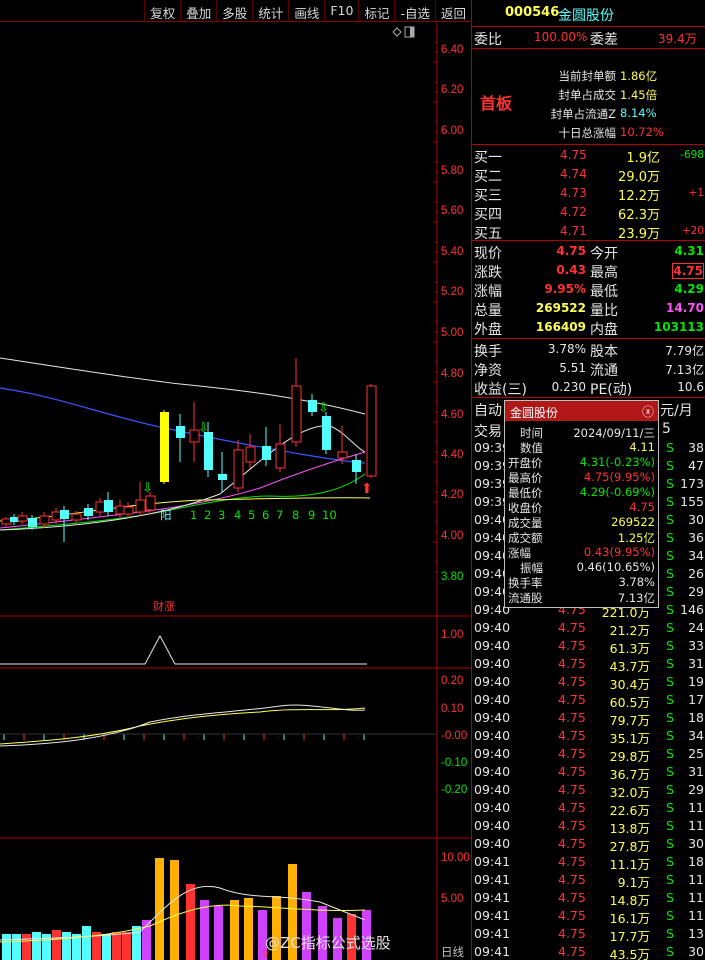 The image size is (705, 960). Describe the element at coordinates (696, 681) in the screenshot. I see `tick-count: 19` at that location.